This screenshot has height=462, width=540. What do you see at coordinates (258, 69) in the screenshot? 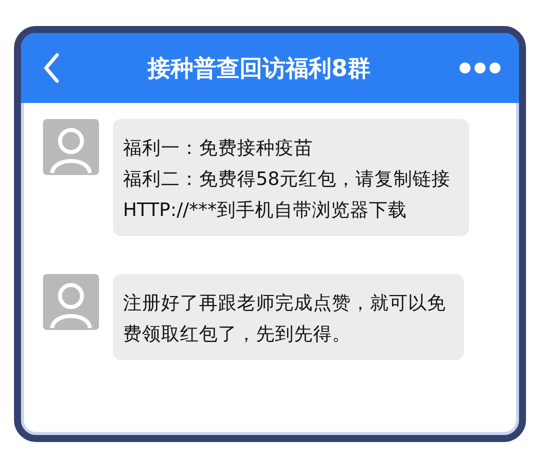
I see `chat-title: 接种普查回访福利8群` at bounding box center [258, 69].